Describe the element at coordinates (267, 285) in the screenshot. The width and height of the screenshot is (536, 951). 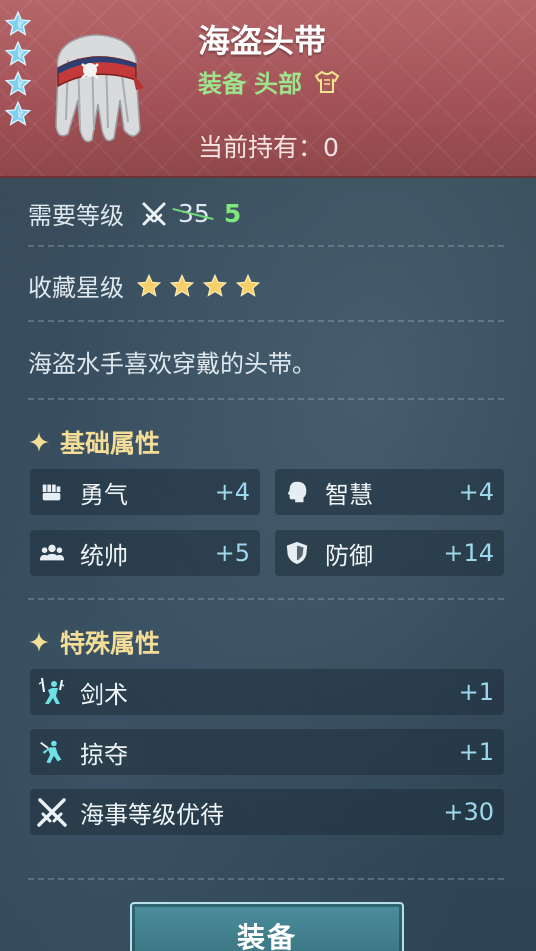
I see `collection-stars-row: 收藏星级` at that location.